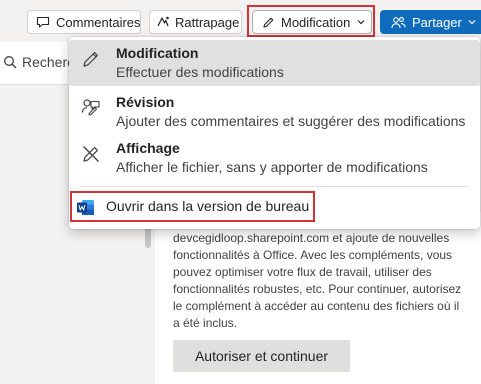  I want to click on share-label: Partager, so click(437, 22).